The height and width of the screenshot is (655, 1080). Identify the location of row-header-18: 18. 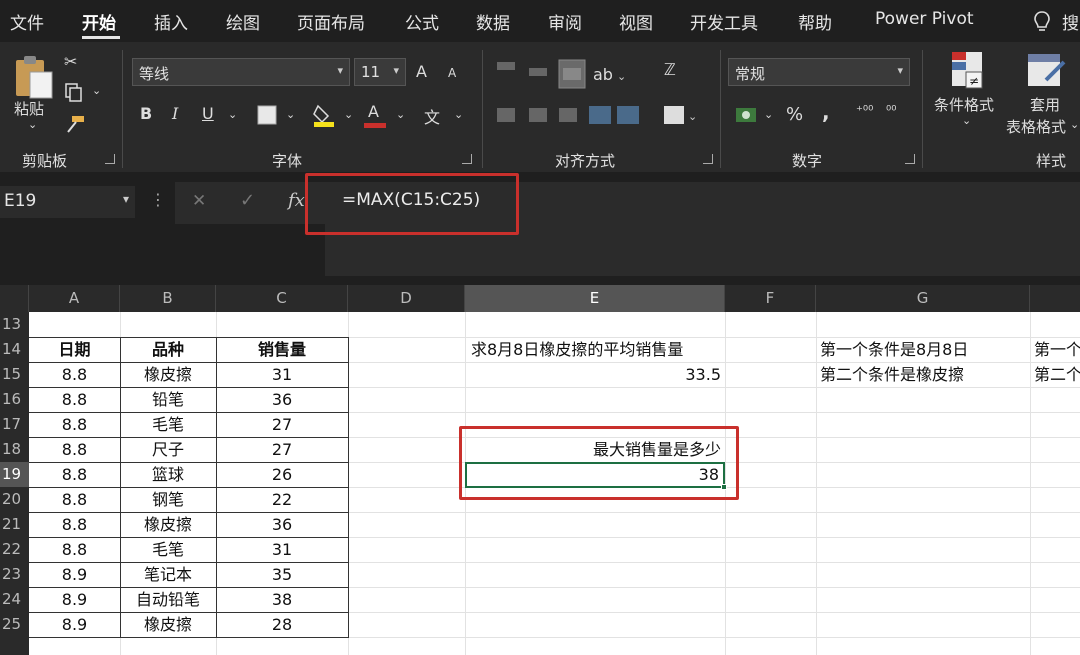
(14, 449).